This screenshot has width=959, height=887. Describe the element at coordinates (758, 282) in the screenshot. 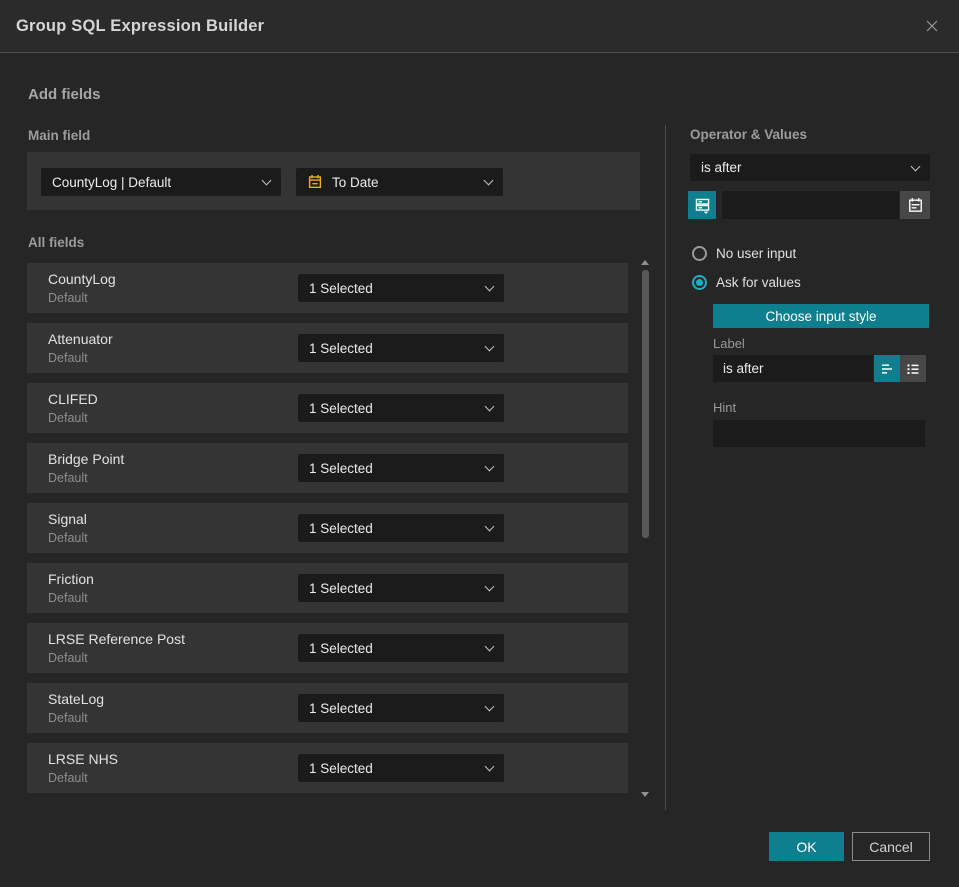

I see `radio-ask-for-values-label: Ask for values` at that location.